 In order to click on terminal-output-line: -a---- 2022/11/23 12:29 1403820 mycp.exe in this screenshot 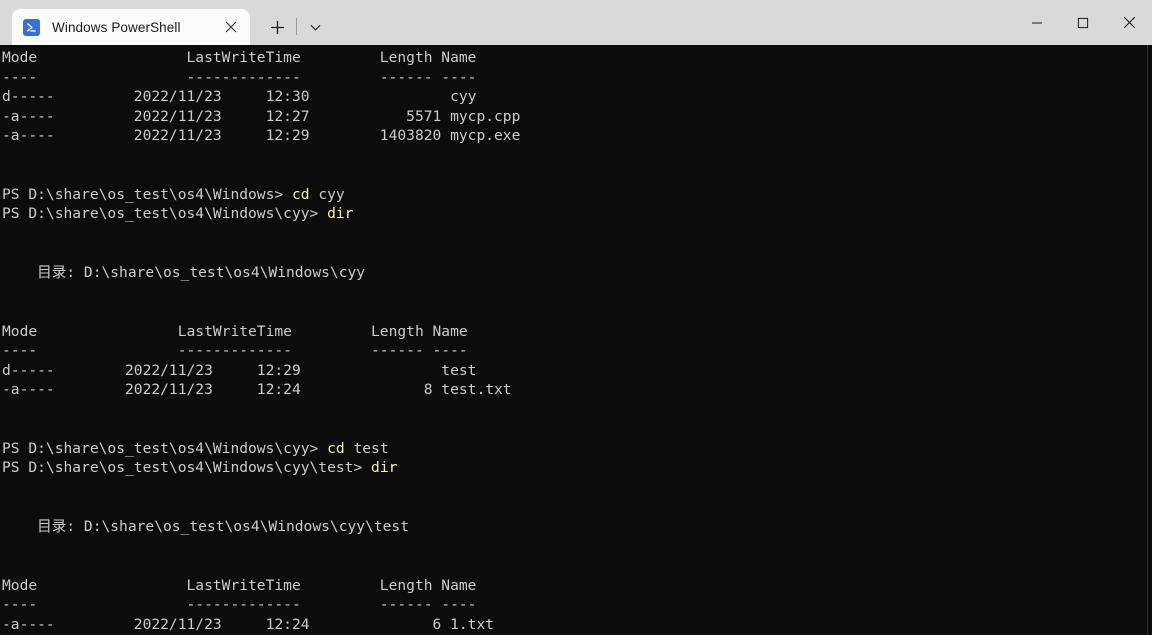, I will do `click(261, 136)`.